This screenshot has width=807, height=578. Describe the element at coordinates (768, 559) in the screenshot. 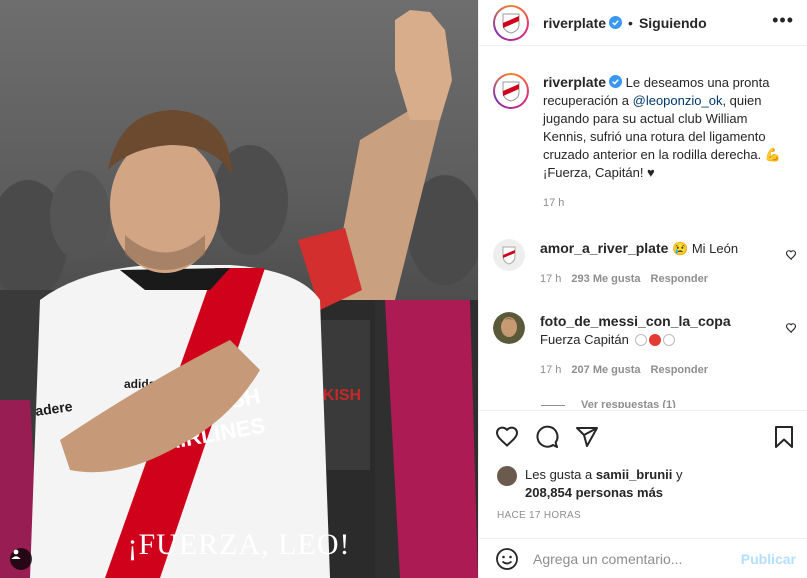

I see `publish-button: Publicar` at that location.